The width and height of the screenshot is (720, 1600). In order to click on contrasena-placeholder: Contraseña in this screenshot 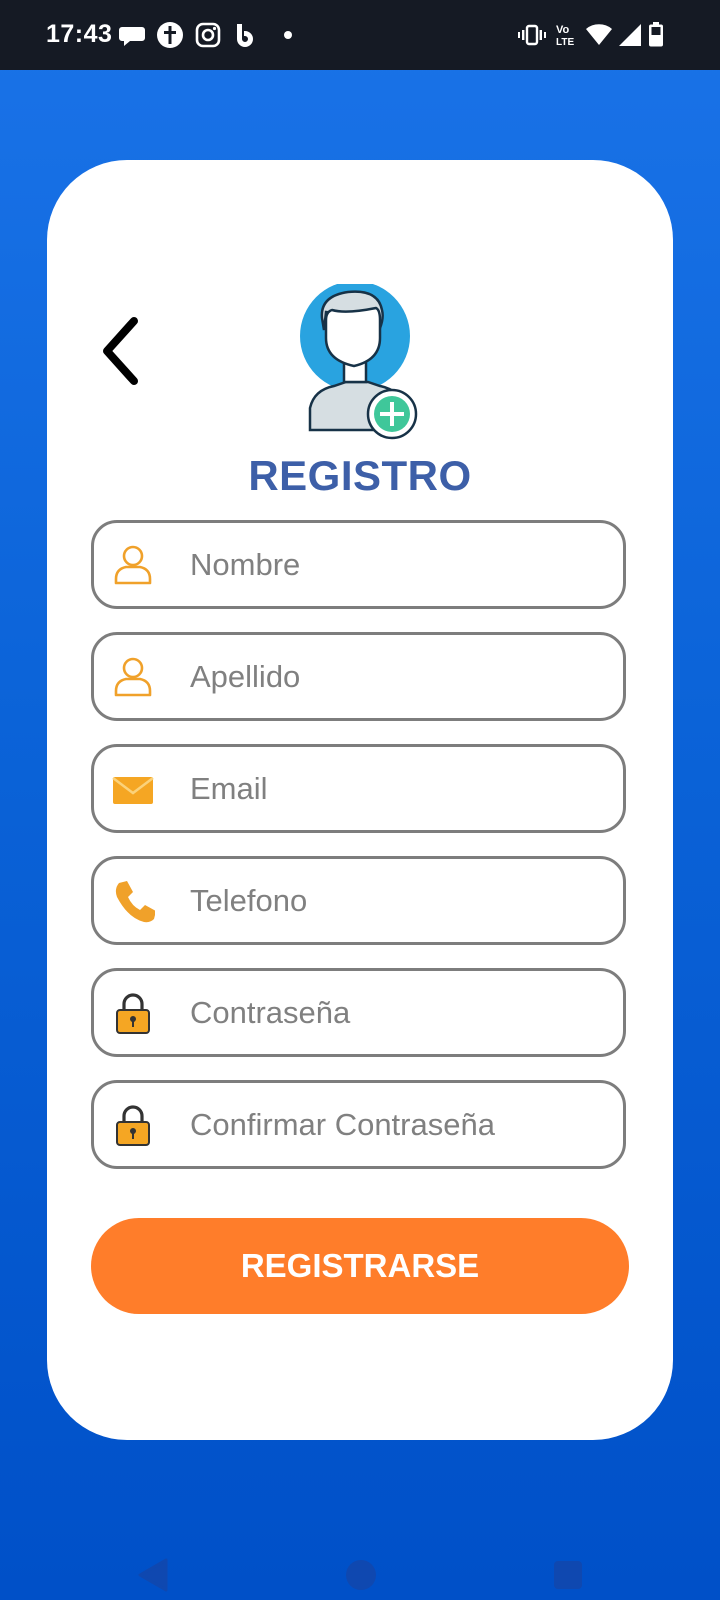, I will do `click(270, 1012)`.